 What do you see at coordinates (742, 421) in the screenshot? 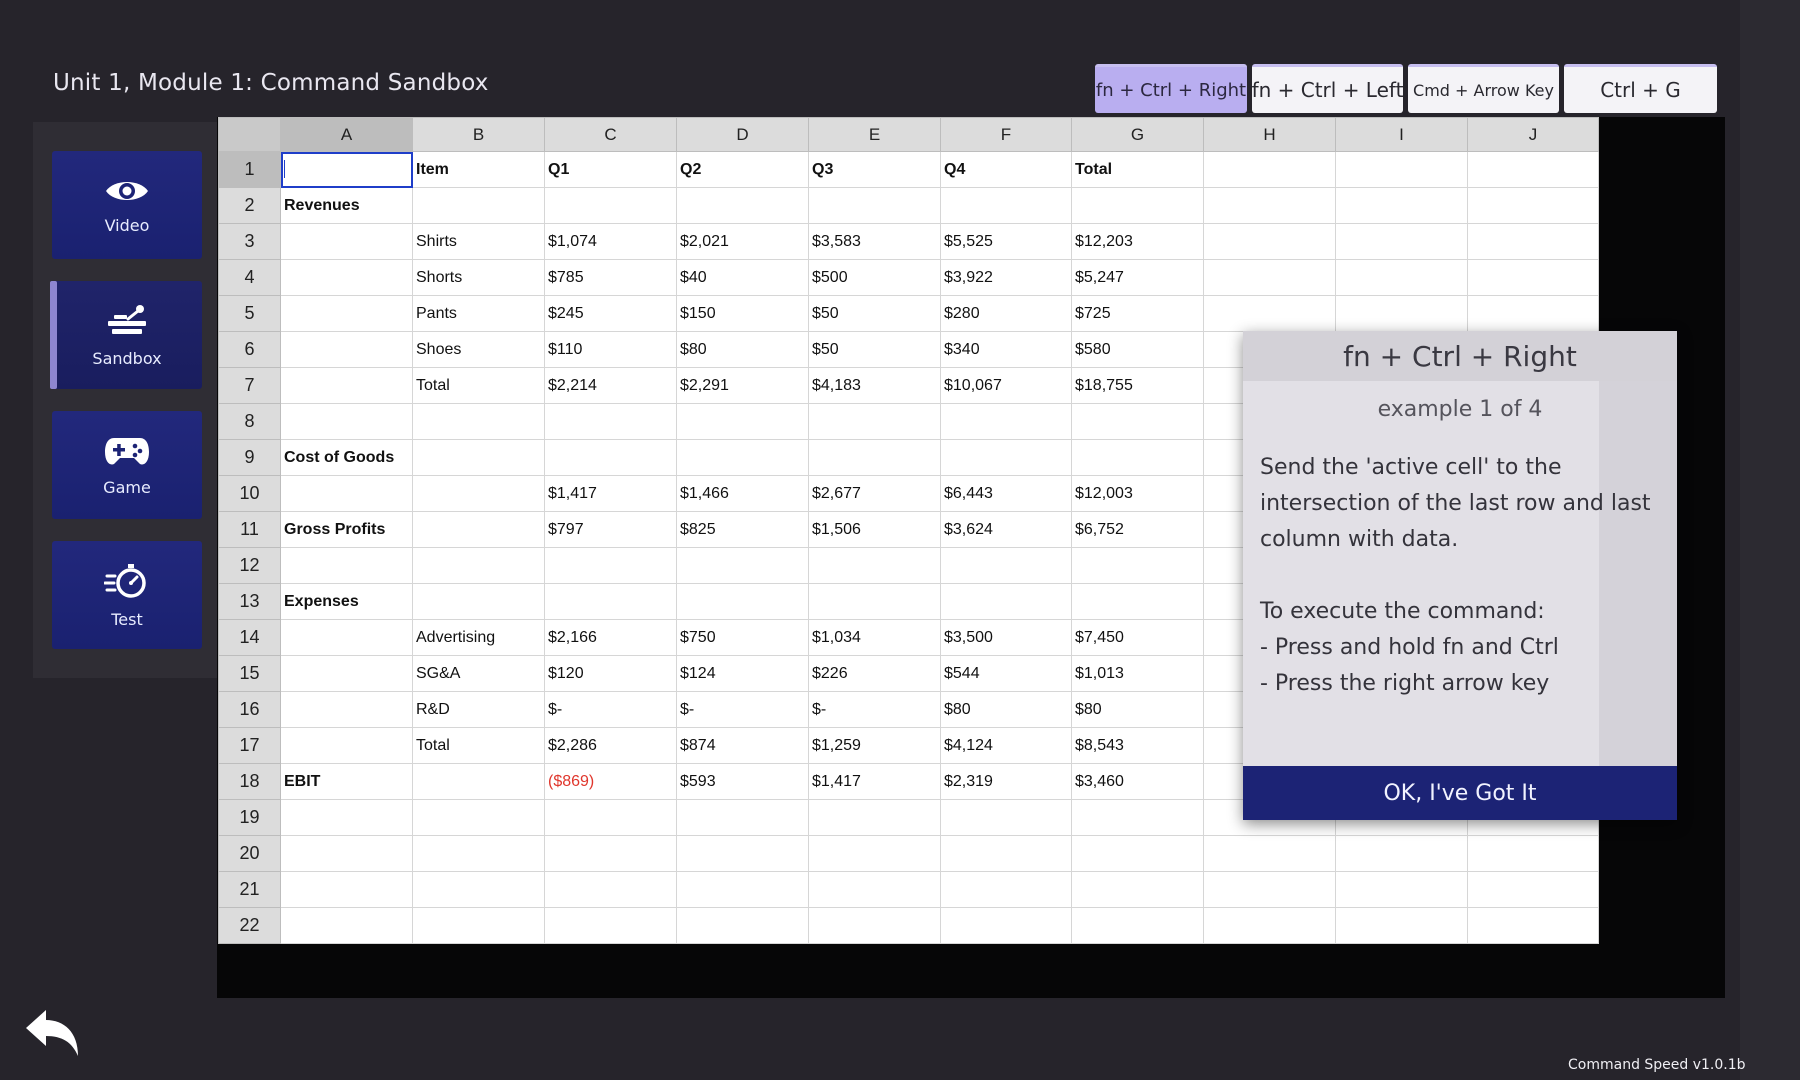
I see `cell-D8` at bounding box center [742, 421].